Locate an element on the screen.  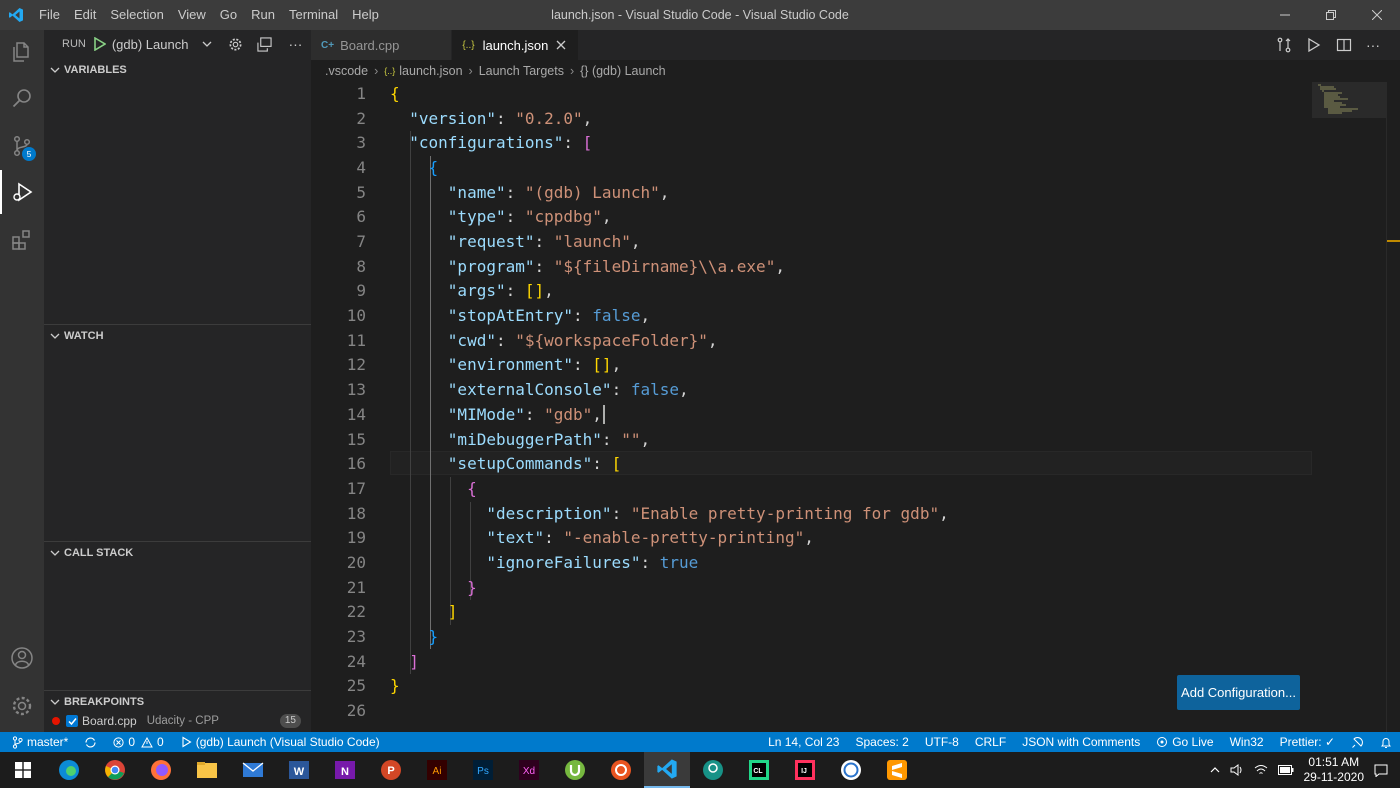
intellij-icon: IJ is located at coordinates (805, 770).